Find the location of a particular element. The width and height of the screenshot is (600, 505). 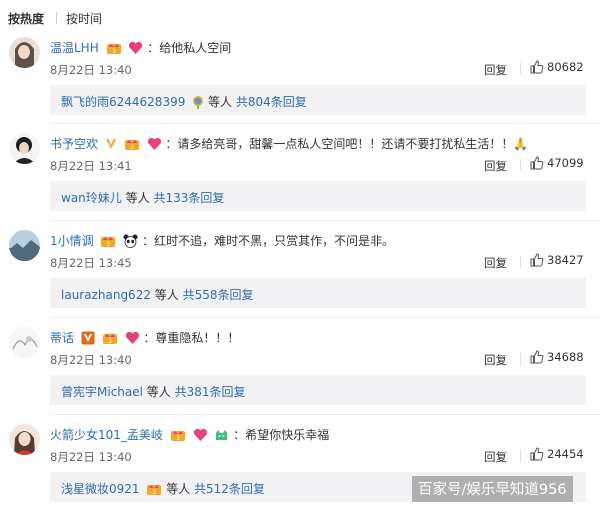

comment-header: 火箭少女101_孟美岐 3 ：希望你快乐幸福 is located at coordinates (189, 435).